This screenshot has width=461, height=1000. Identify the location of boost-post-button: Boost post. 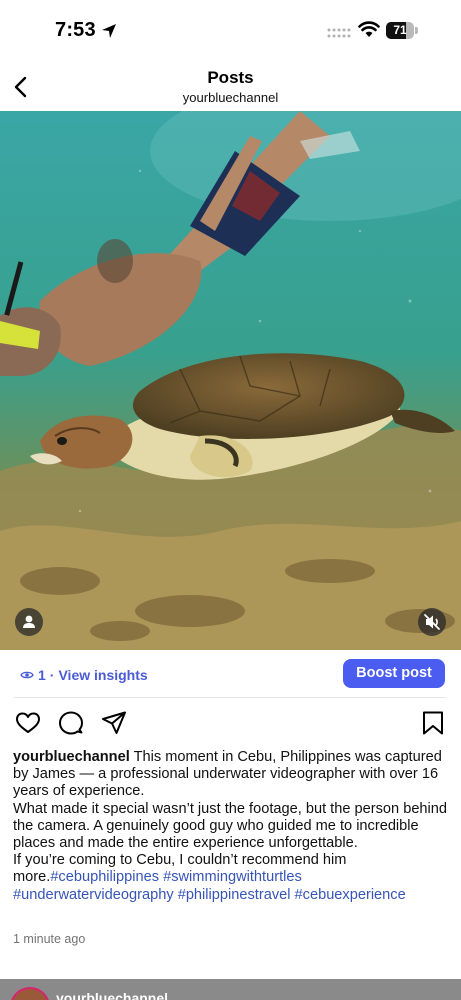
(394, 673).